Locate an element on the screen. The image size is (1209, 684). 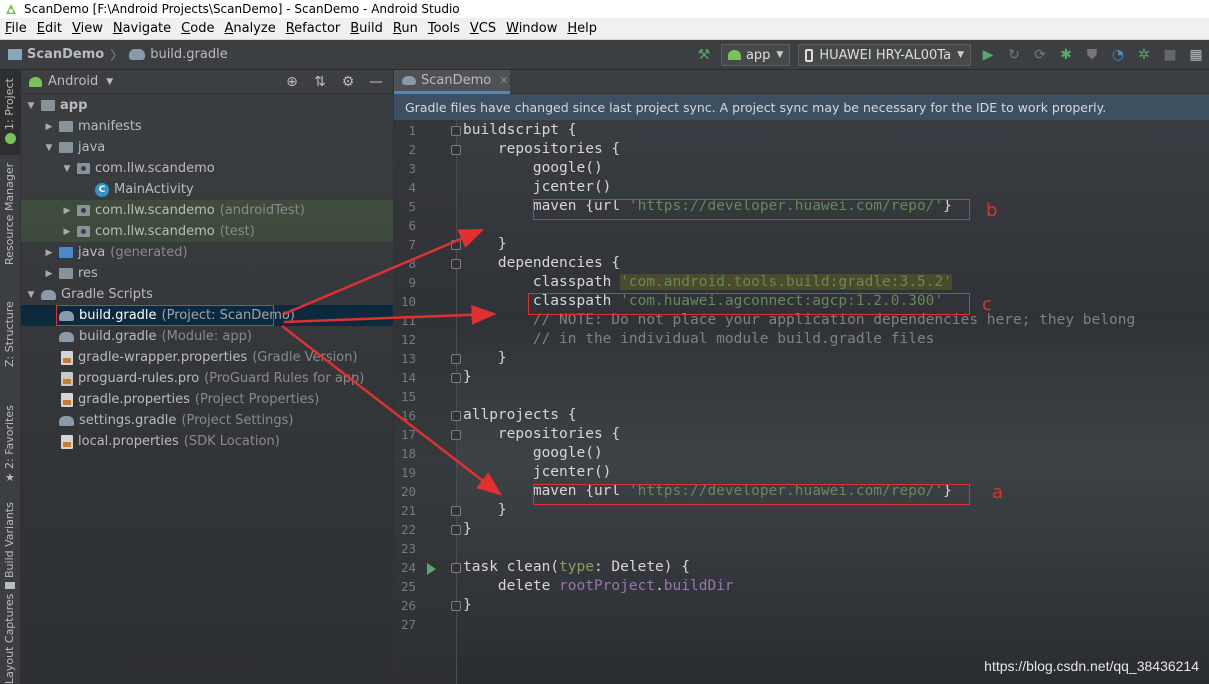
resource-manager-tab: Resource Manager is located at coordinates (10, 219).